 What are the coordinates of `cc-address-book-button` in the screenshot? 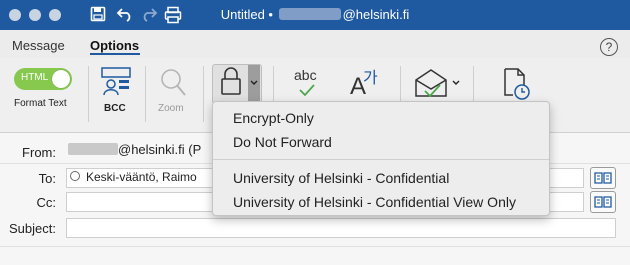 It's located at (603, 202).